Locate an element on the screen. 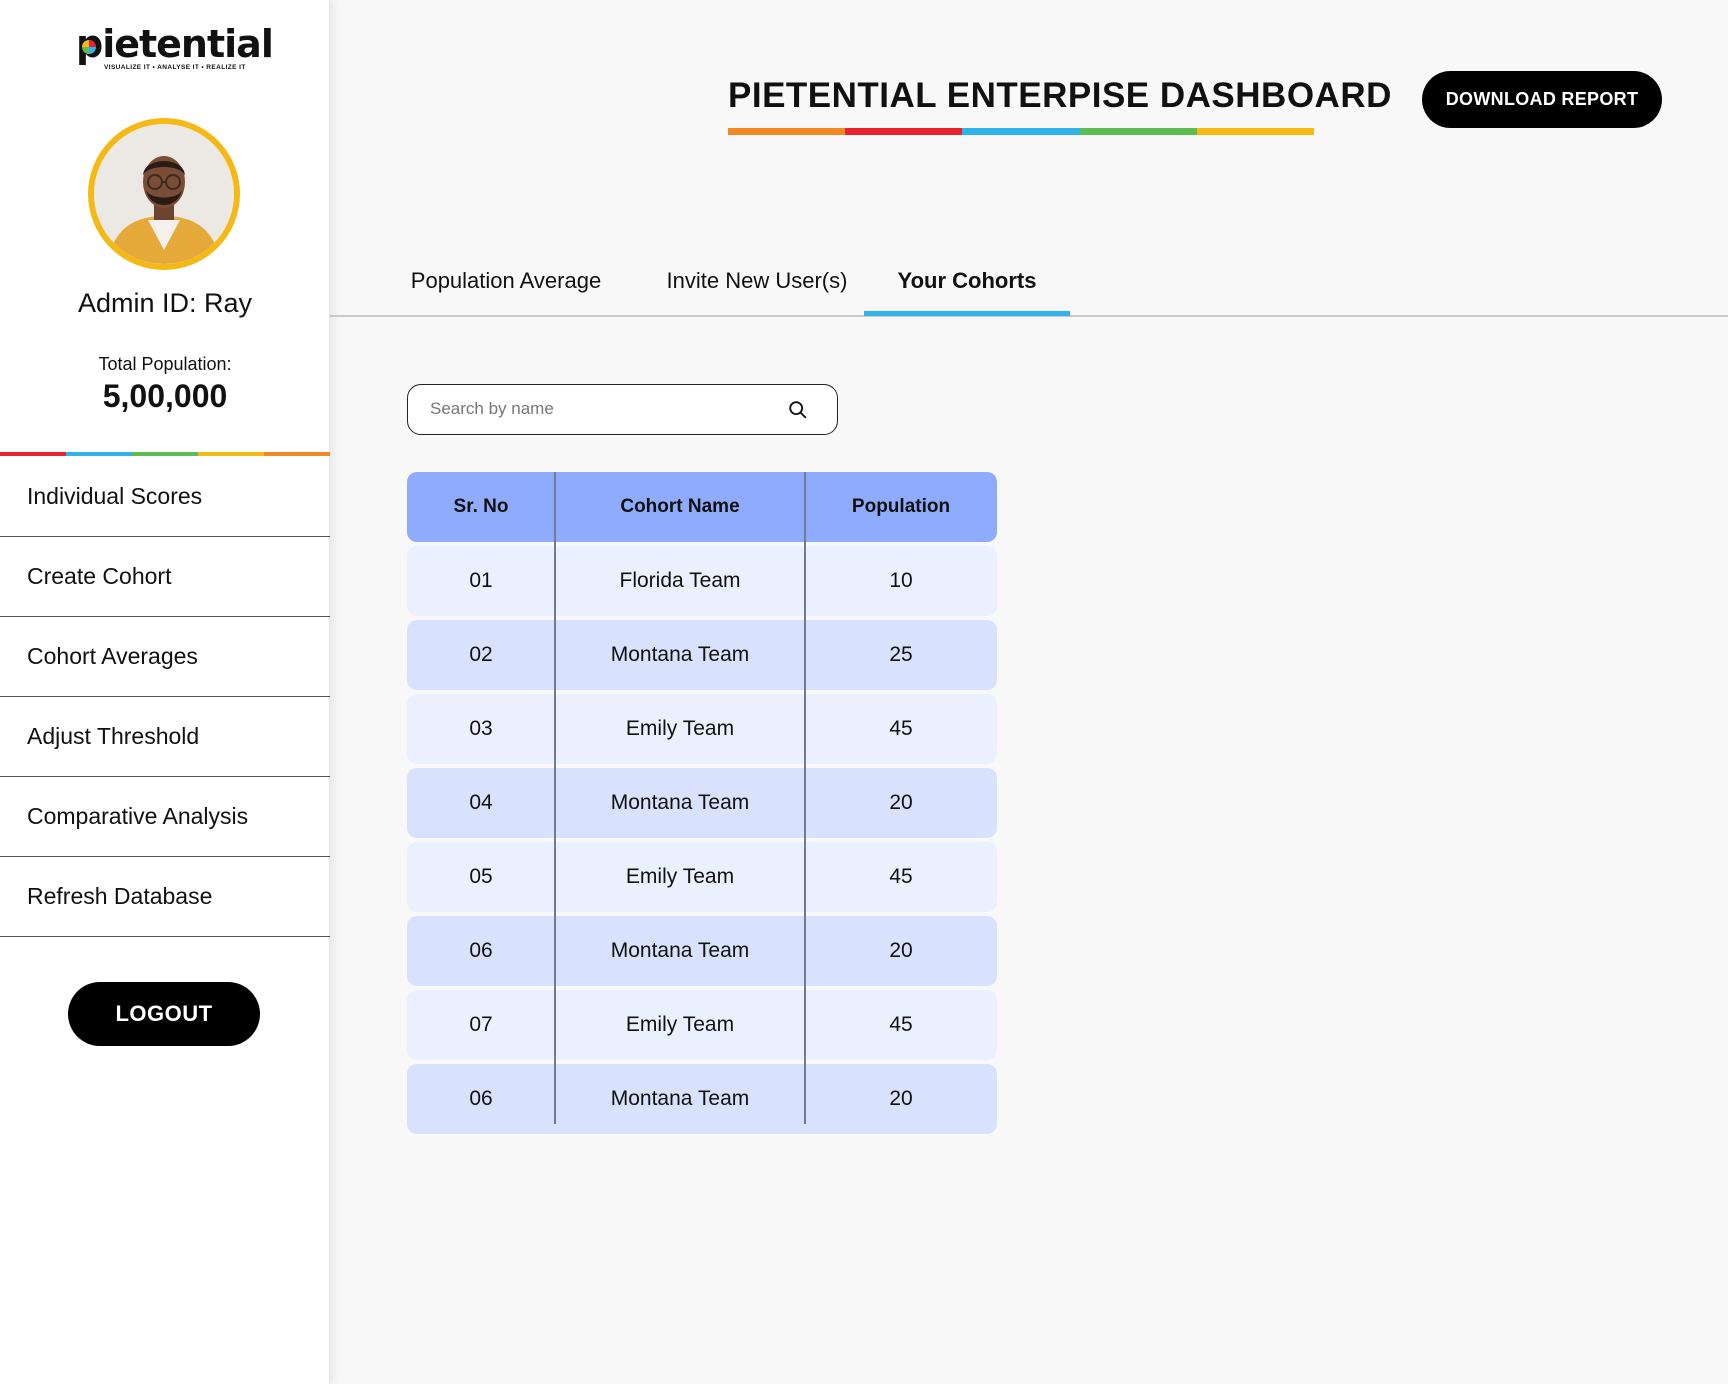  table-row: 02 Montana Team 25 is located at coordinates (702, 655).